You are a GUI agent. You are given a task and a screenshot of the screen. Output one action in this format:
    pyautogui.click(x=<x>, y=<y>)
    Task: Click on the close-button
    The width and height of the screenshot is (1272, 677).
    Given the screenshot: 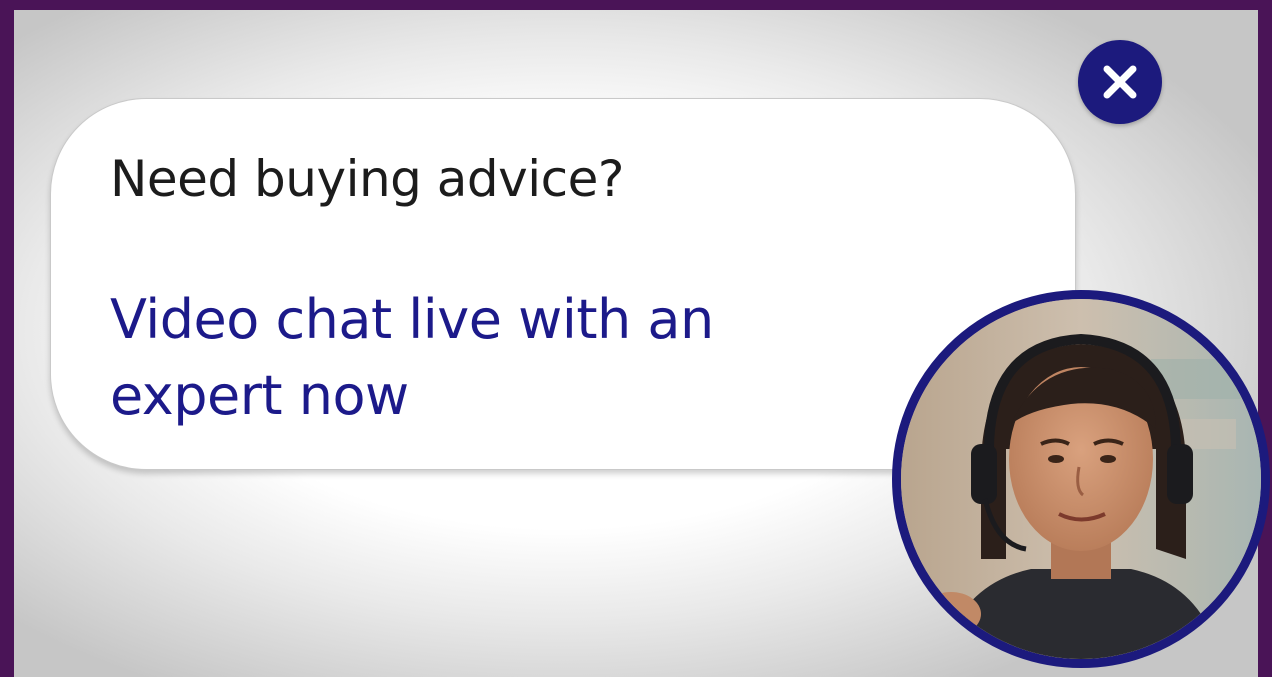 What is the action you would take?
    pyautogui.click(x=1120, y=82)
    